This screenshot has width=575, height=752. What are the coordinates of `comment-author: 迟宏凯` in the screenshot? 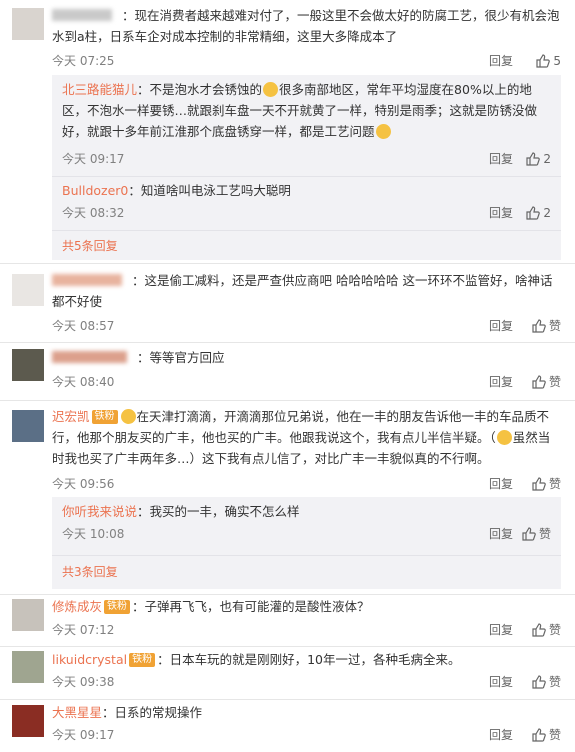 It's located at (71, 416).